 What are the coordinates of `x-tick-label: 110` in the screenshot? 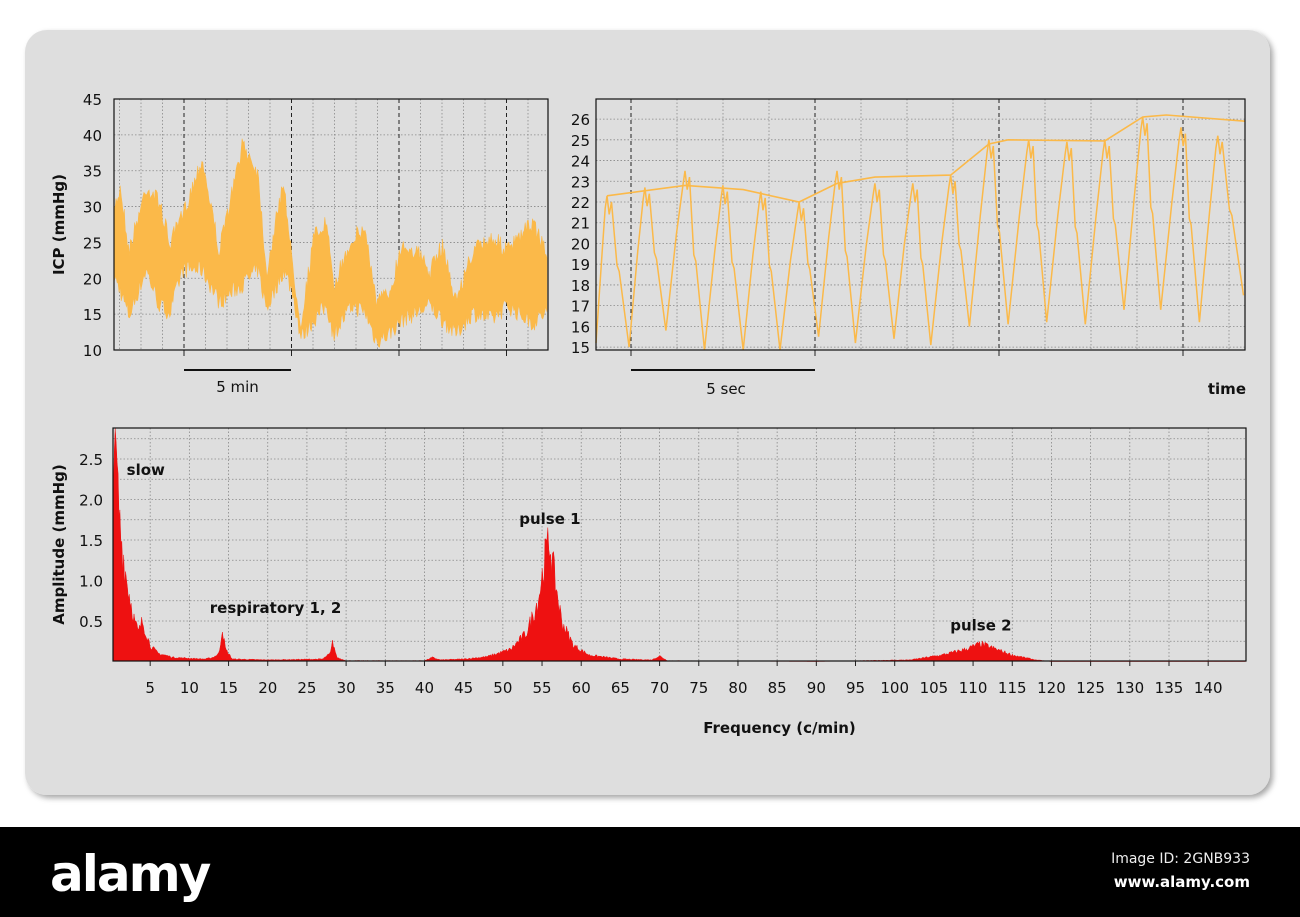 It's located at (973, 688).